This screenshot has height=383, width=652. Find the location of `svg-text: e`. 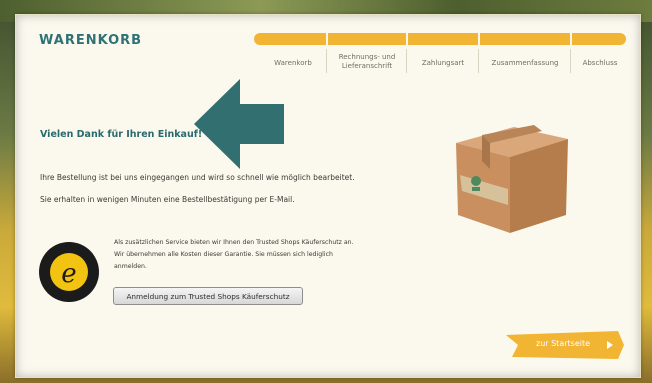

svg-text: e is located at coordinates (68, 274).